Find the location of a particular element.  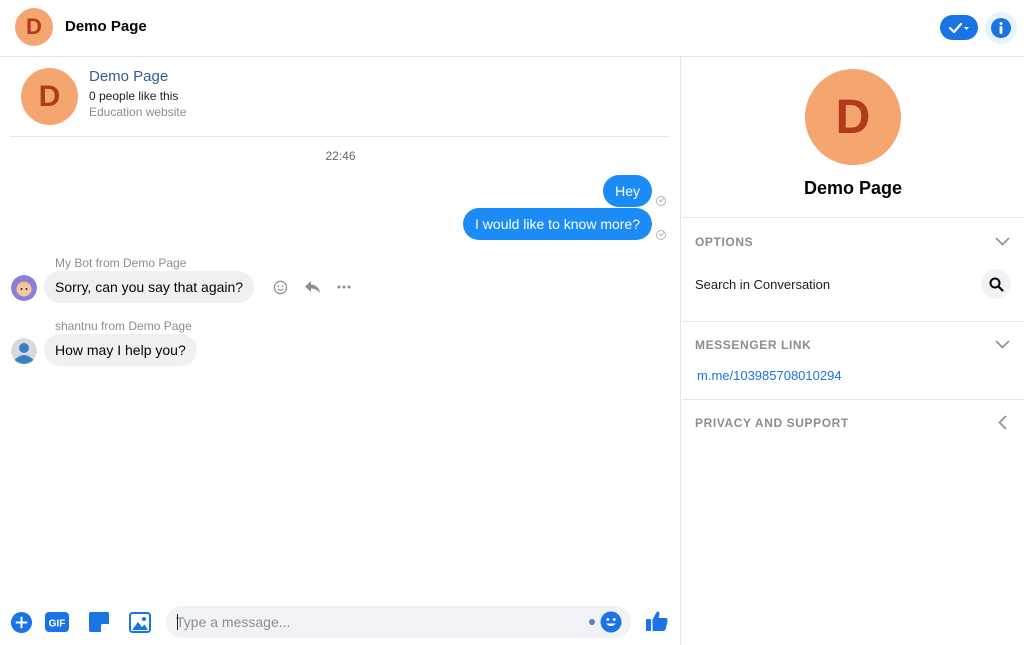

person-avatar-icon is located at coordinates (24, 351).